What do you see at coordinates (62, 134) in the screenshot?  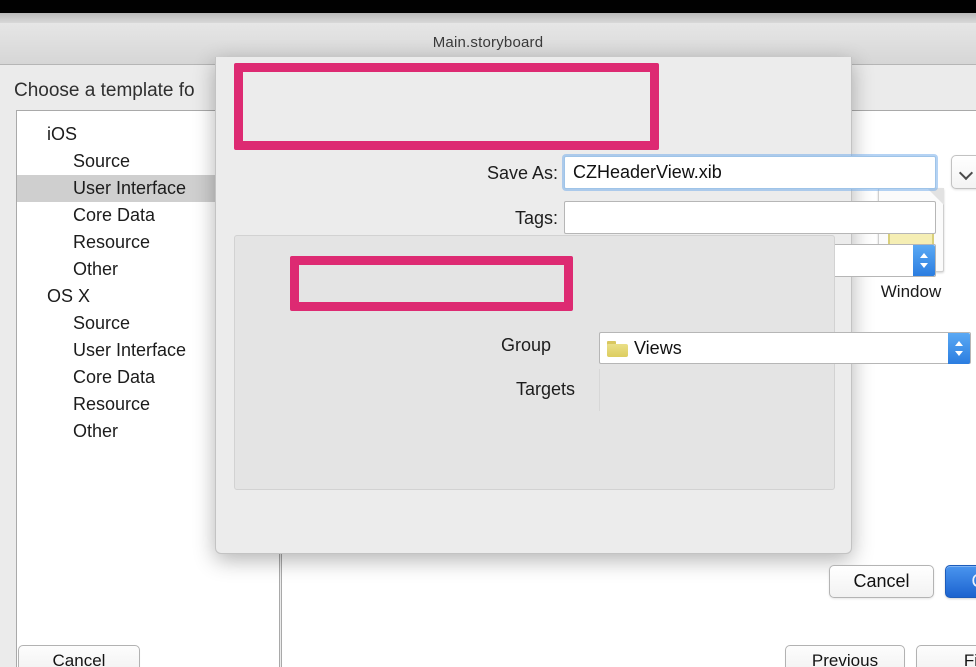 I see `template-category-label: iOS` at bounding box center [62, 134].